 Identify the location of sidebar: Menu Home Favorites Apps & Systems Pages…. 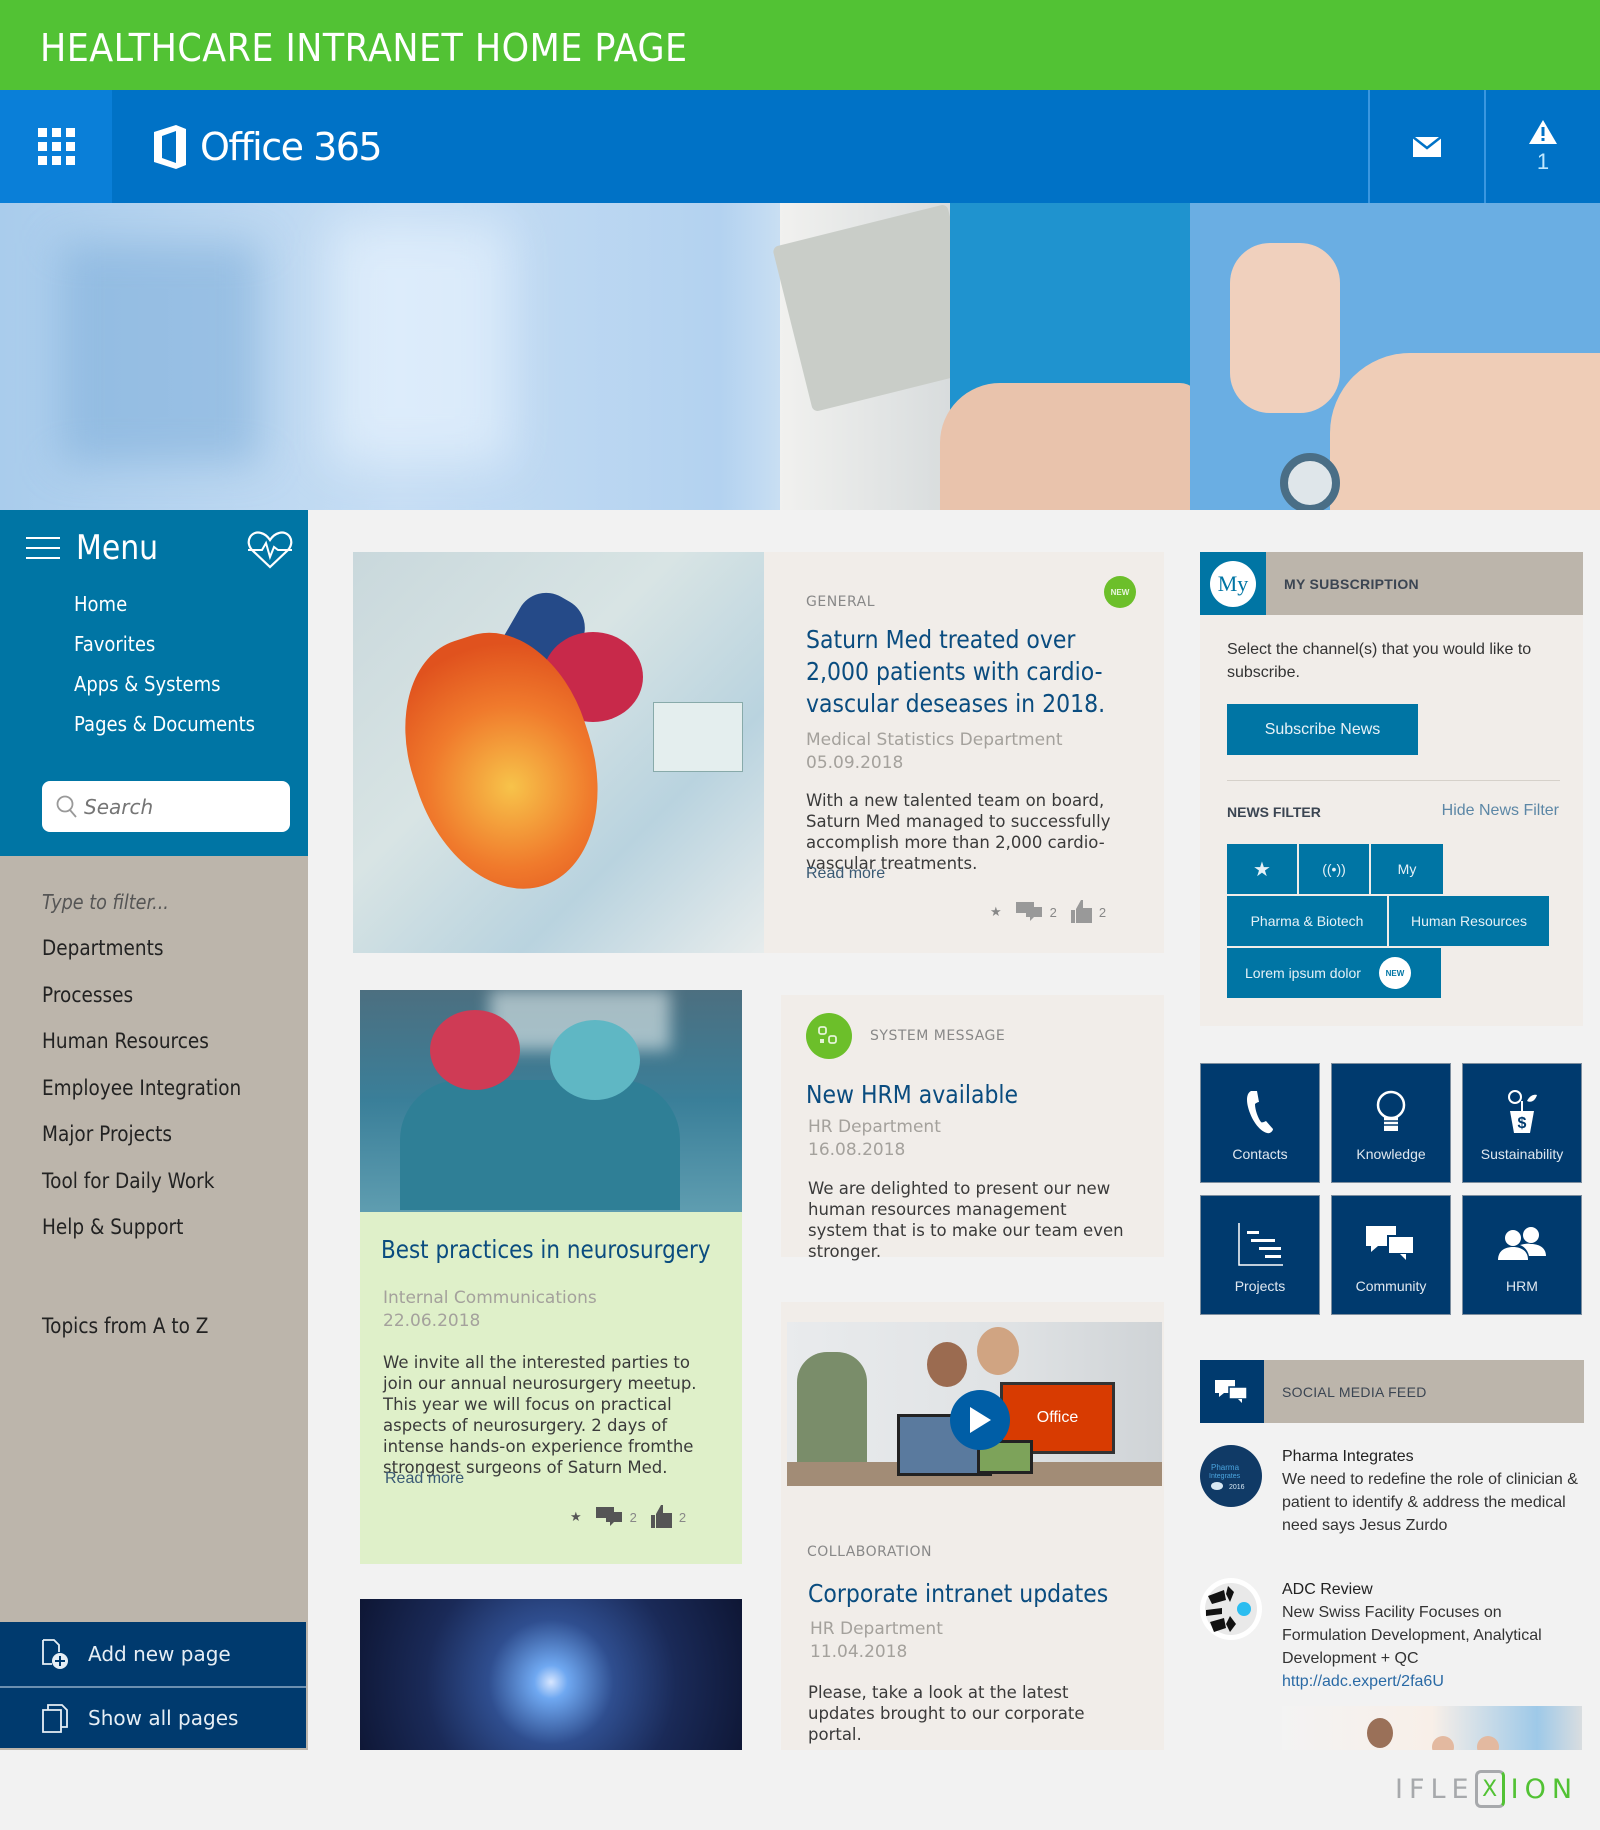
(154, 1130).